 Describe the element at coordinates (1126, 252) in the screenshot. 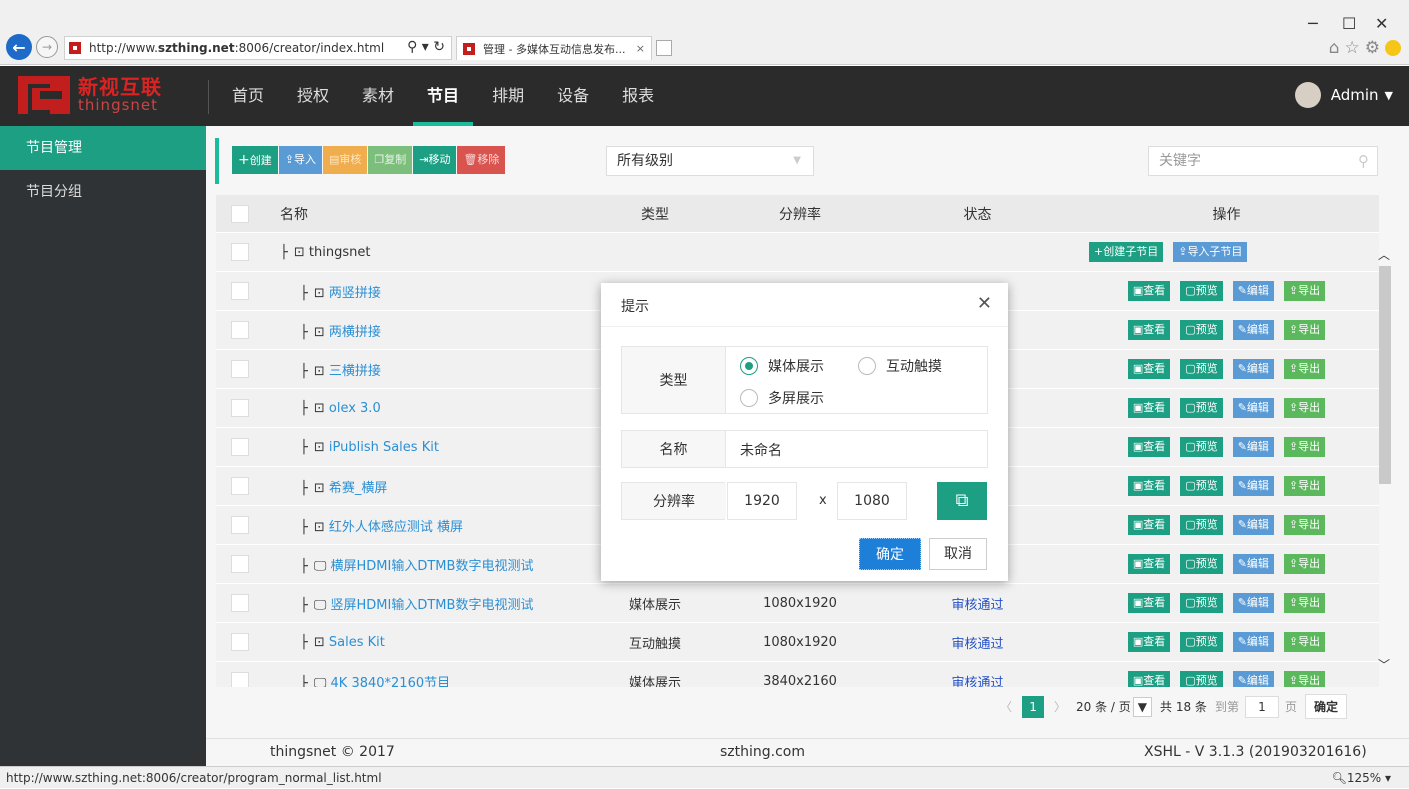

I see `create-child-button: +创建子节目` at that location.